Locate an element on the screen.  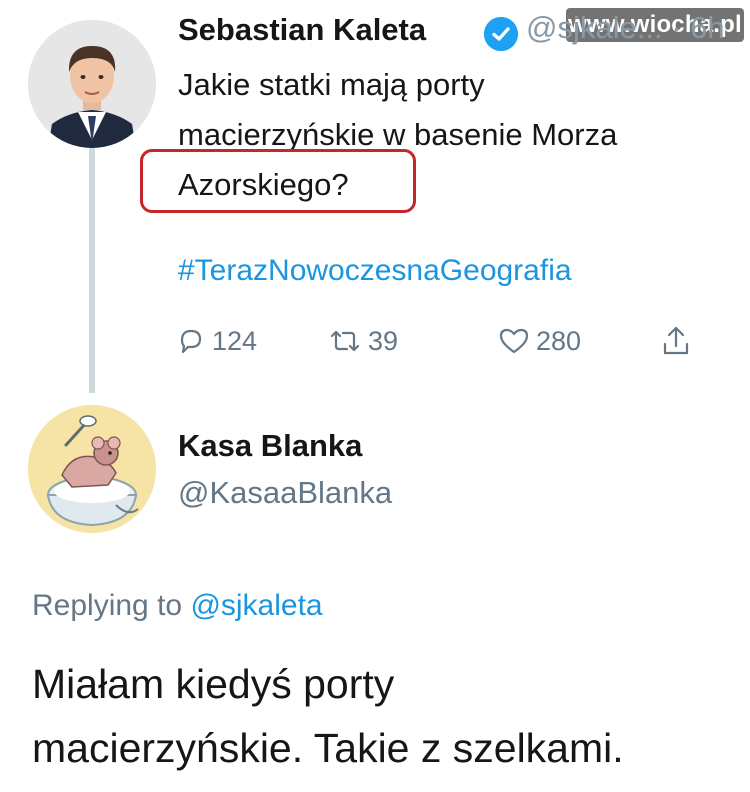
tweet-text-line: Jakie statki mają porty is located at coordinates (331, 84).